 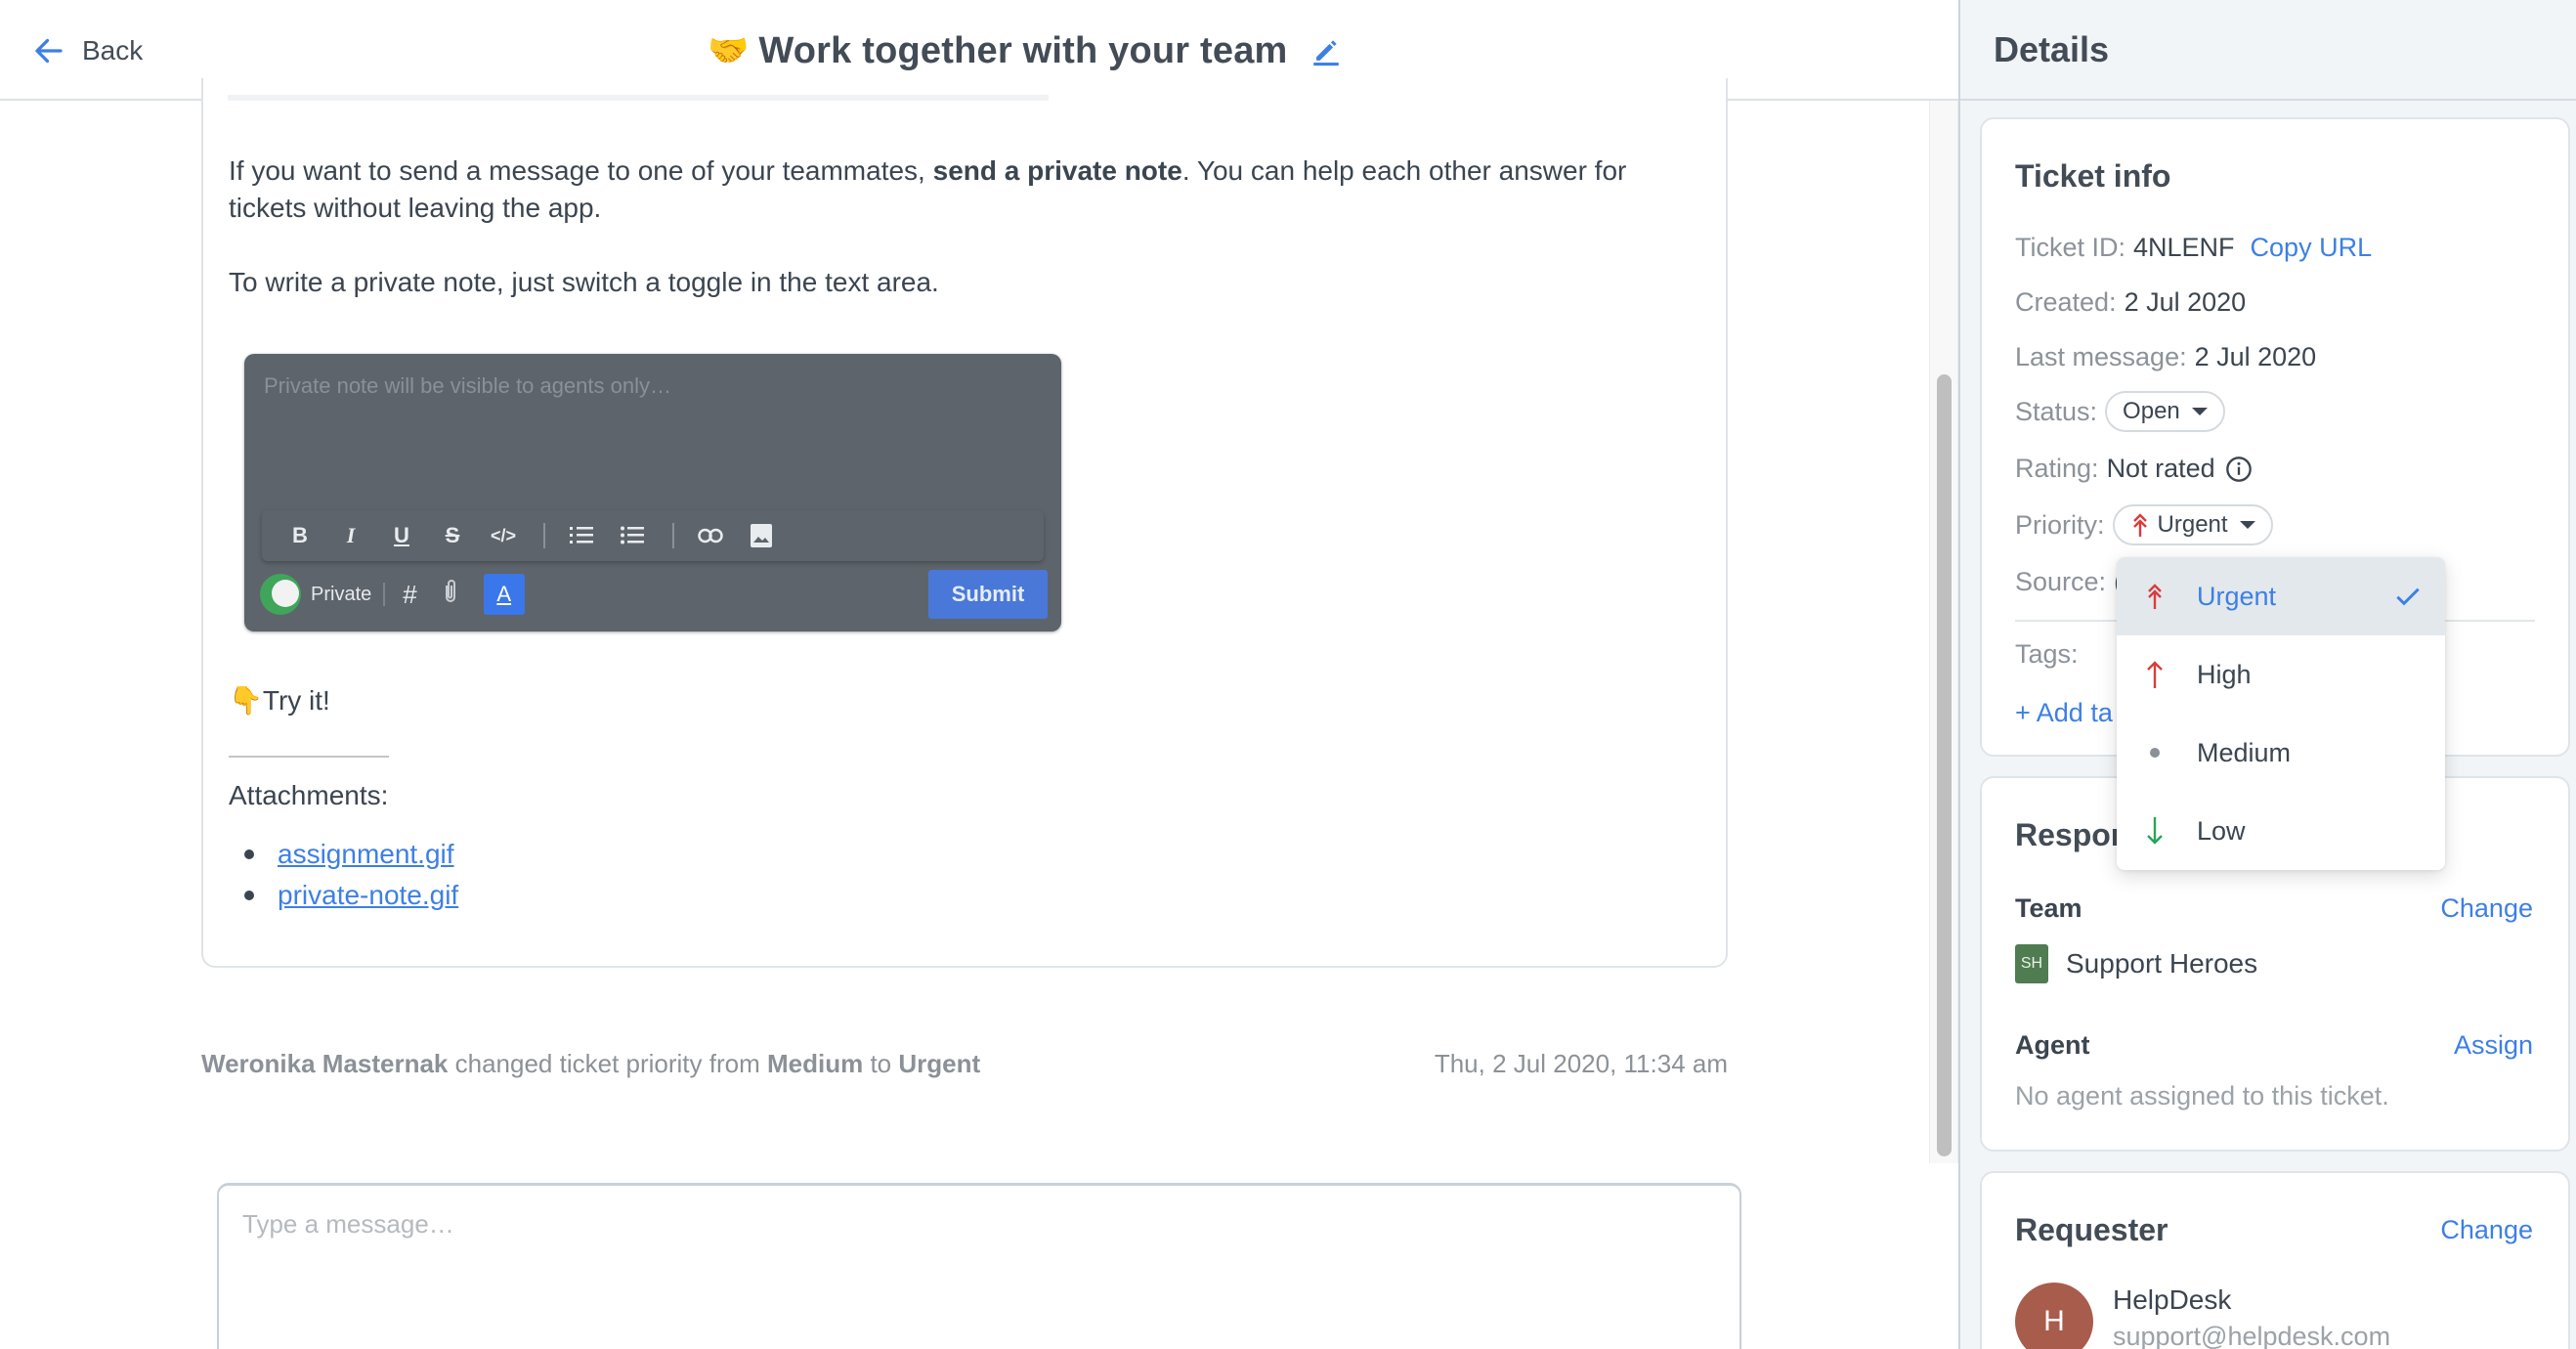 What do you see at coordinates (654, 594) in the screenshot?
I see `demo-footer: Private # A Submit` at bounding box center [654, 594].